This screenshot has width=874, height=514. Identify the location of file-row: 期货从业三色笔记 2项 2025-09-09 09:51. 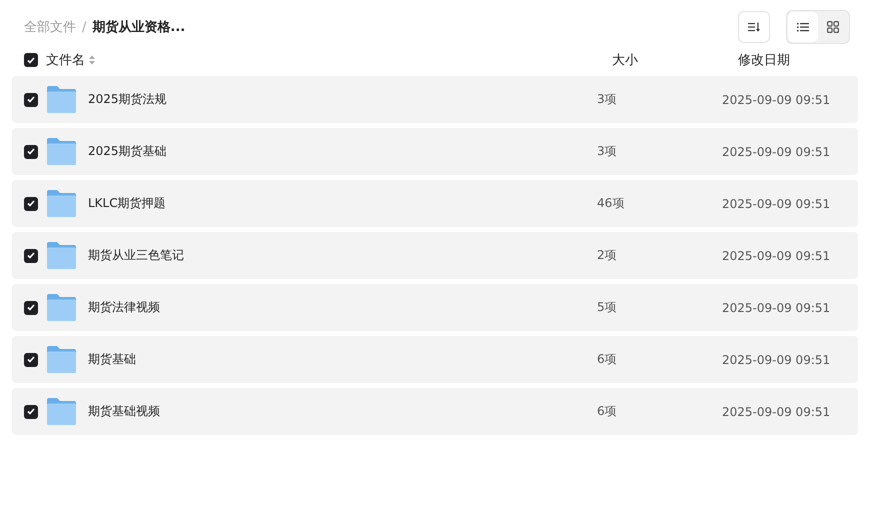
(435, 255).